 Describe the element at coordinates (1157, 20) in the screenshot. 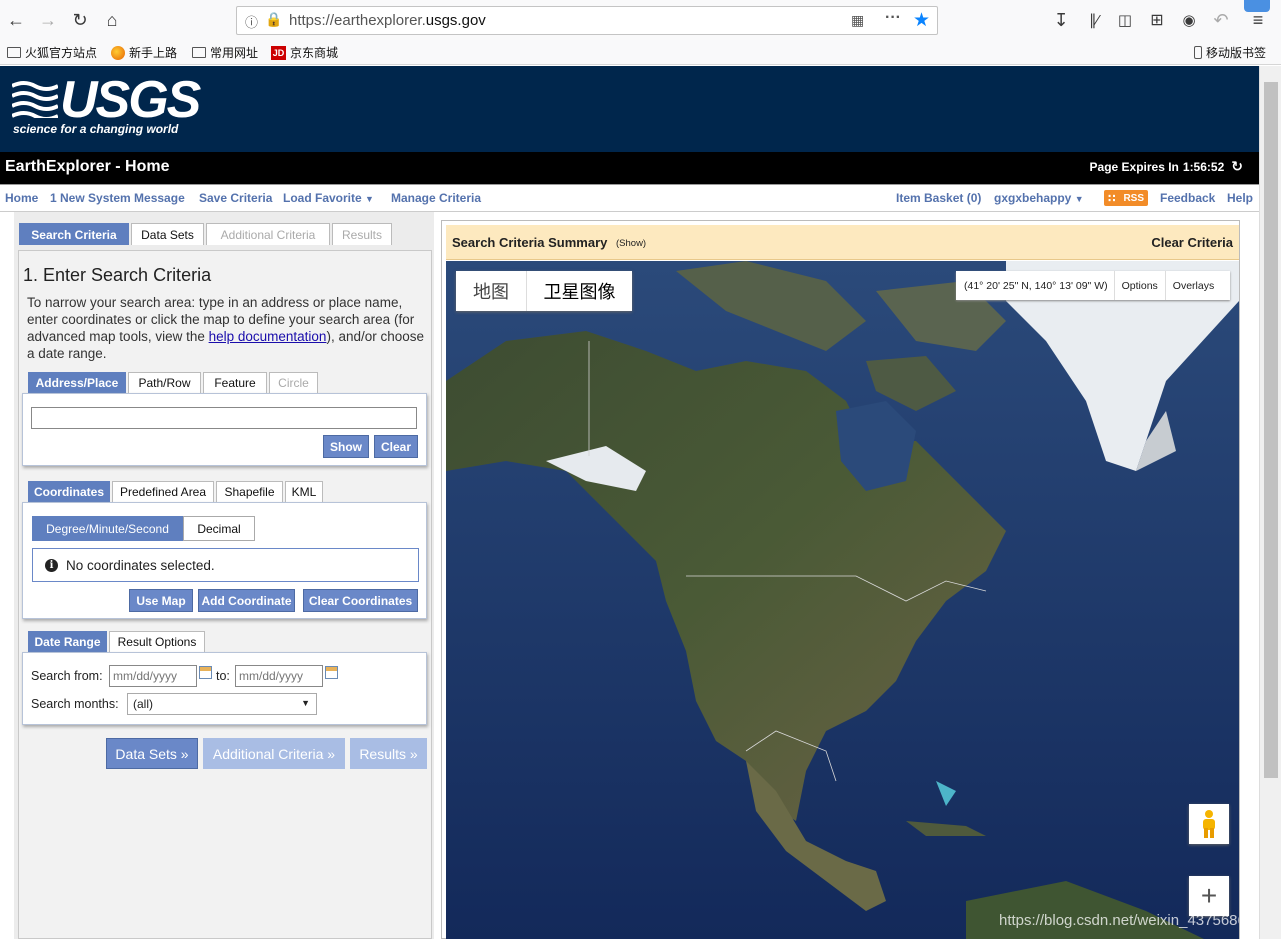

I see `screenshot-icon: ⊞` at that location.